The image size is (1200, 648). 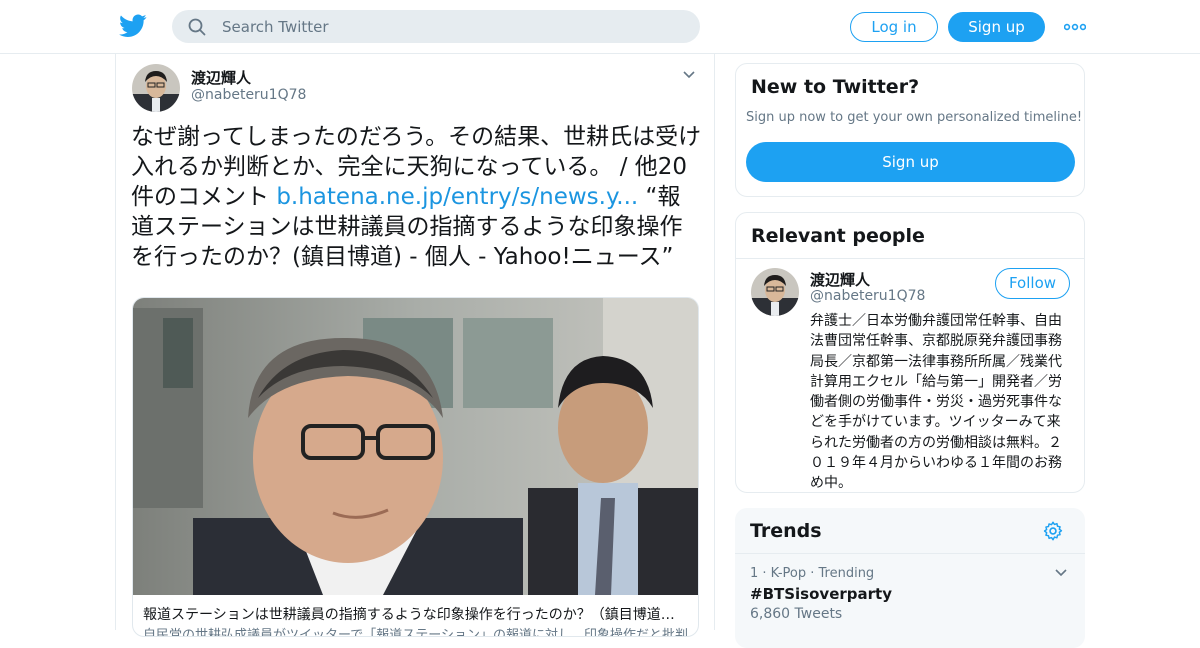 What do you see at coordinates (1075, 27) in the screenshot?
I see `more-dots-icon` at bounding box center [1075, 27].